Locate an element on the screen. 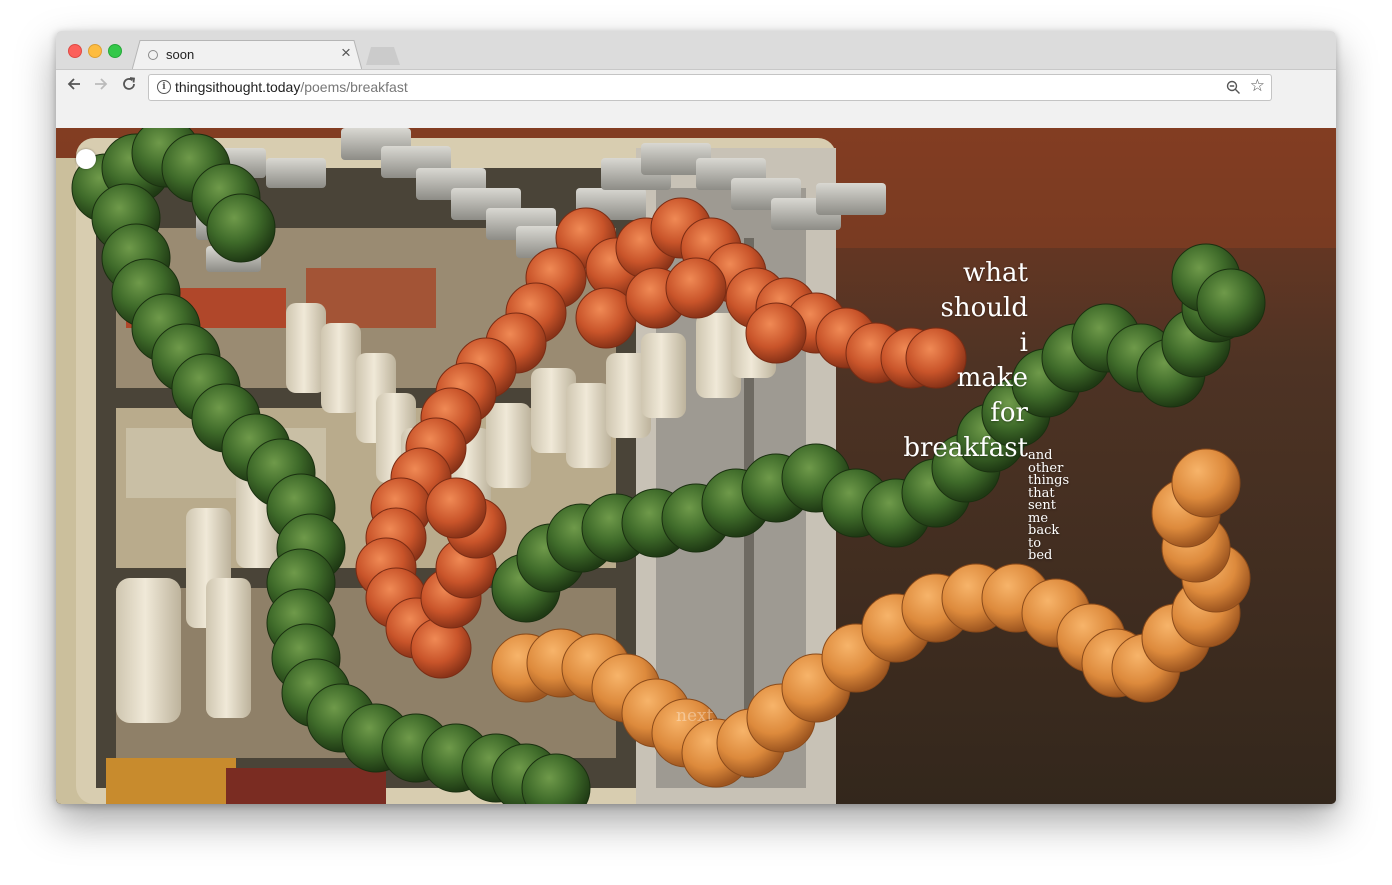  back-button is located at coordinates (74, 84).